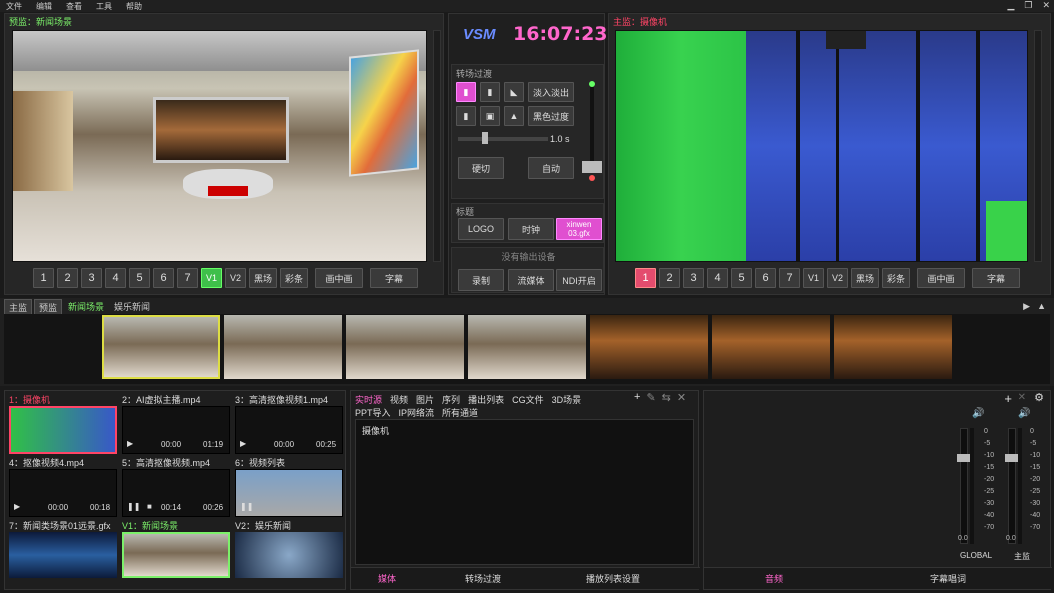 The image size is (1054, 593). I want to click on tab-all-channels: 所有通道, so click(460, 412).